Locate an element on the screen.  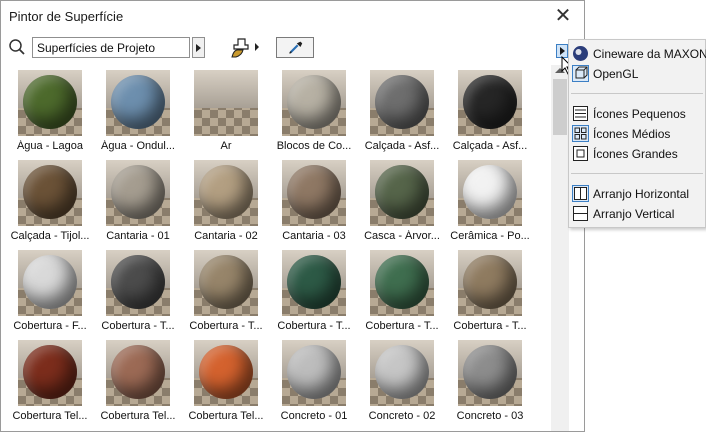
material-tile: Água - Lagoa is located at coordinates (46, 112).